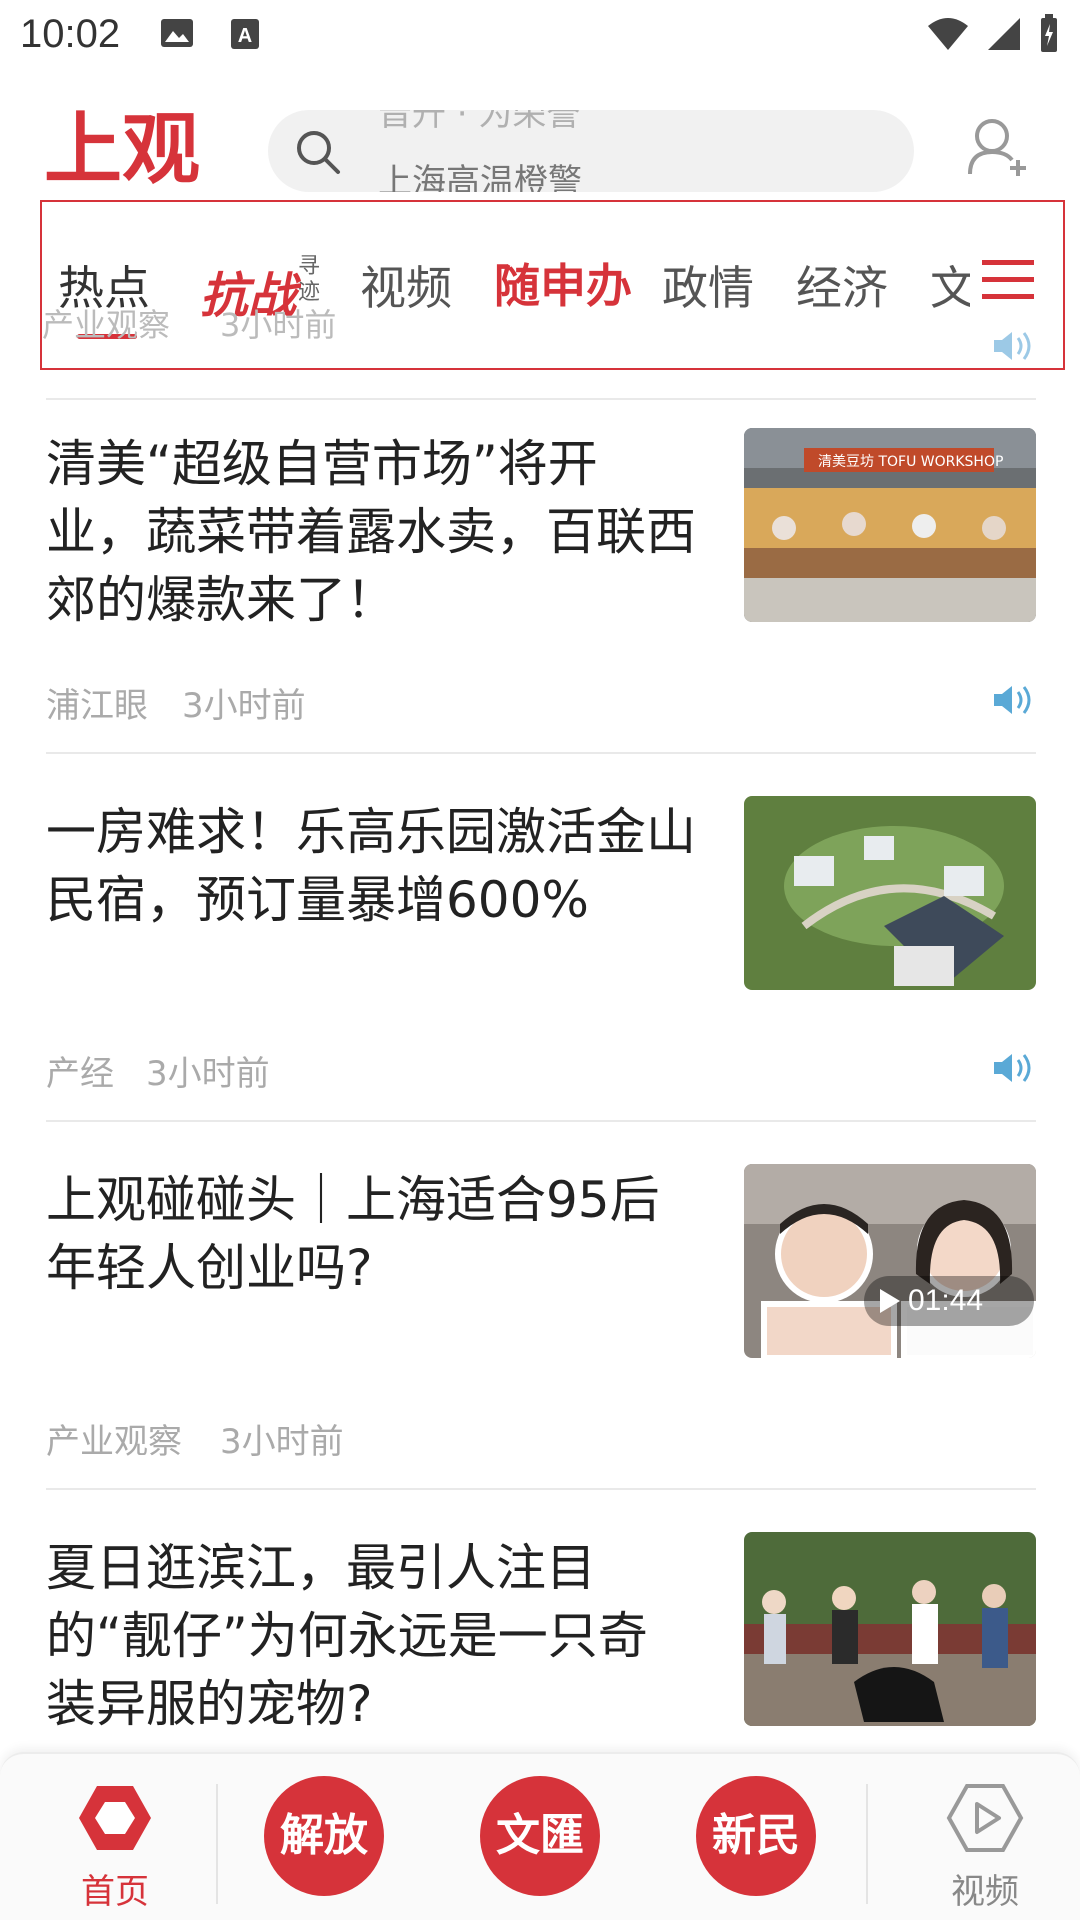 The image size is (1080, 1920). I want to click on tab-video: 视频, so click(406, 285).